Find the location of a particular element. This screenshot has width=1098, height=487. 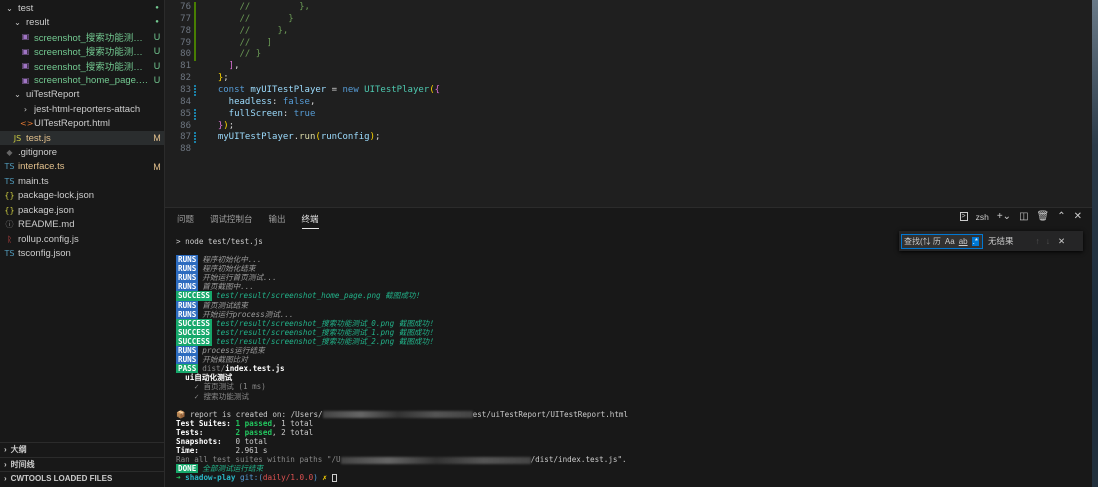

explorer-item: ▣ screenshot_搜索功能测试_2... U is located at coordinates (82, 66).